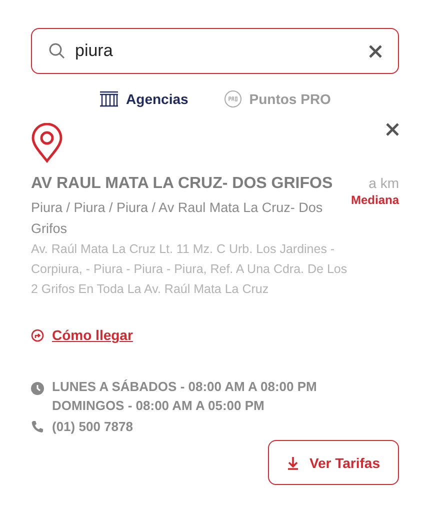 This screenshot has height=512, width=429. Describe the element at coordinates (57, 51) in the screenshot. I see `search-icon` at that location.